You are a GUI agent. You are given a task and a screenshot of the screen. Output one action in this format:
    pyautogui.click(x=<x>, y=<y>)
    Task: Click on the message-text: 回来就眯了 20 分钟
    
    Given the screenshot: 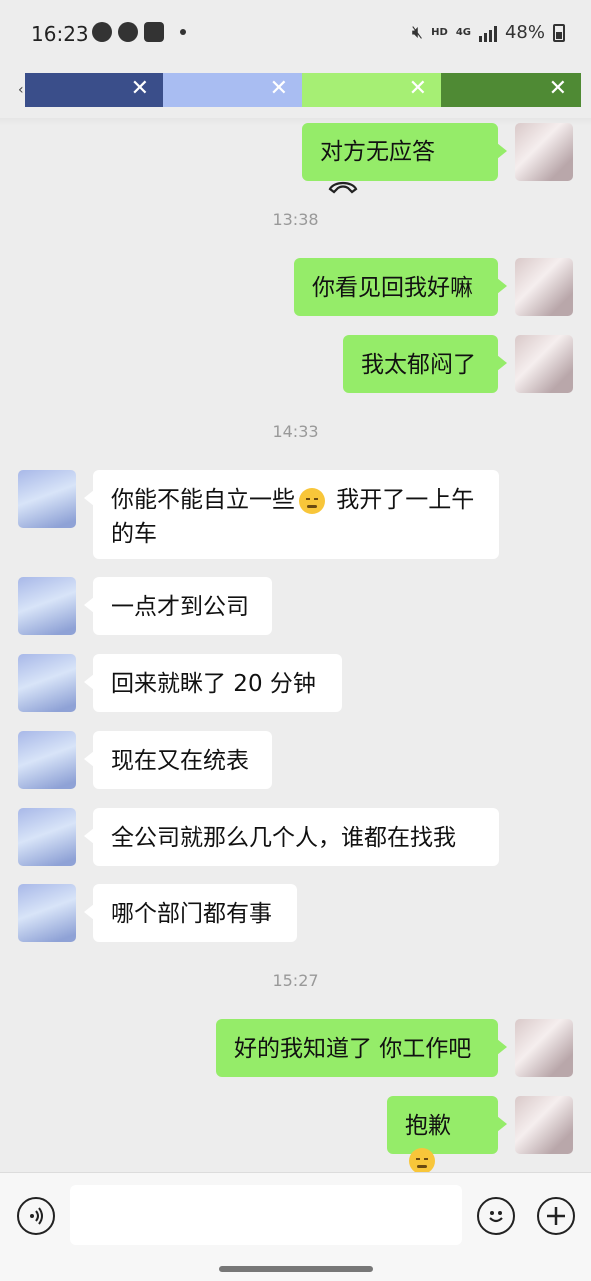 What is the action you would take?
    pyautogui.click(x=213, y=684)
    